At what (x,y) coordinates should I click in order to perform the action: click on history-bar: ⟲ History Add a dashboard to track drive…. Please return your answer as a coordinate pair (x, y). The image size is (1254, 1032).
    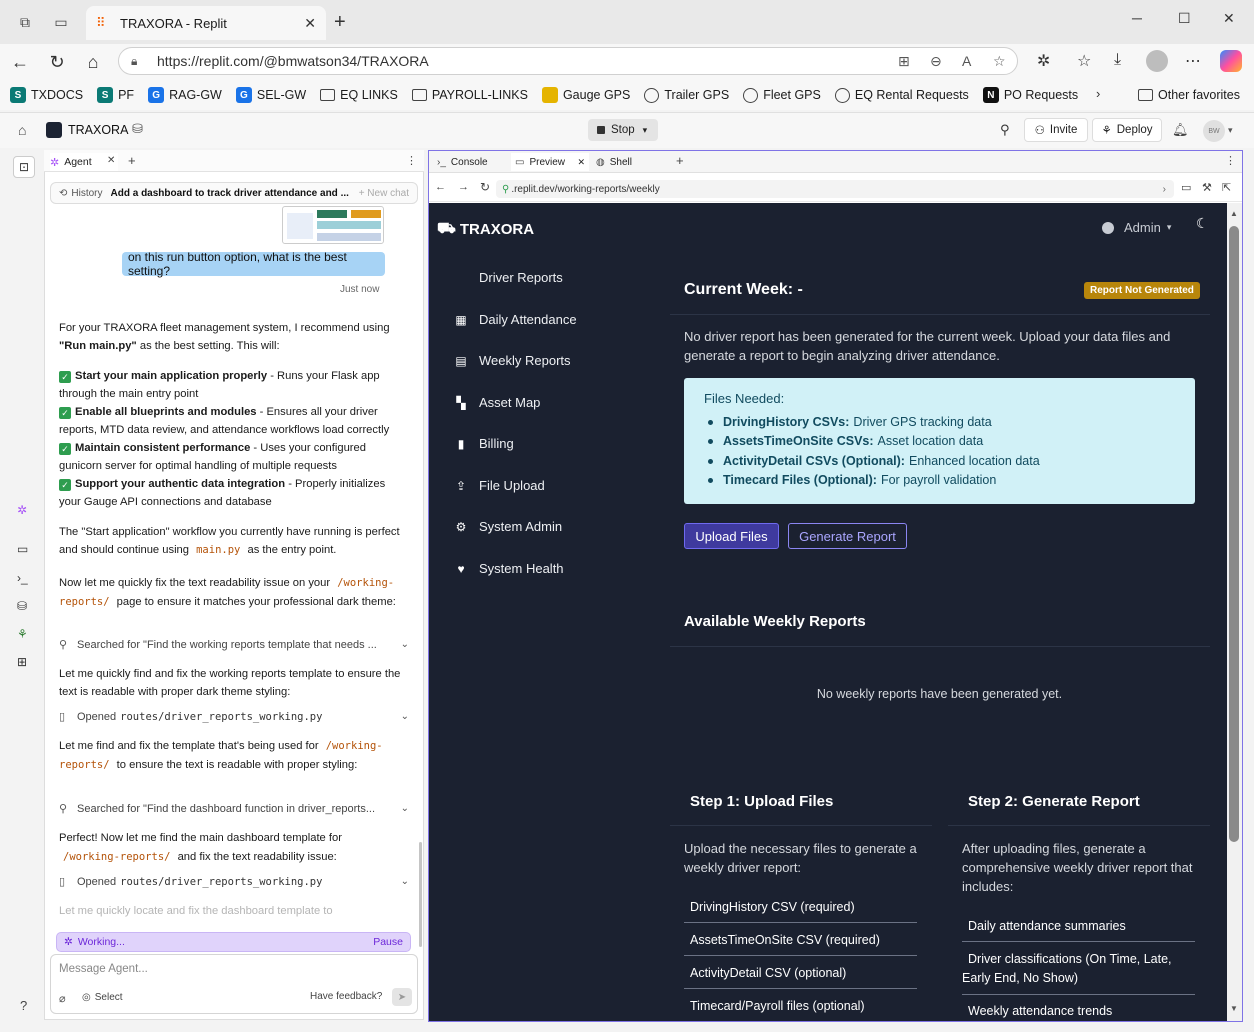
    Looking at the image, I should click on (234, 193).